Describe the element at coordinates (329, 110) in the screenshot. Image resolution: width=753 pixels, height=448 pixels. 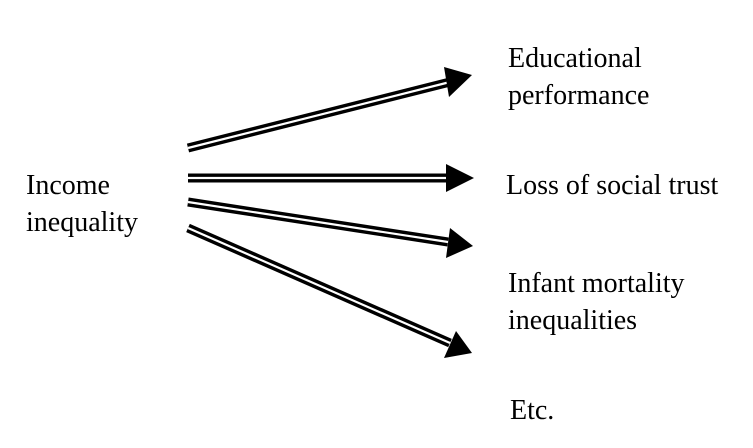
I see `arrow-to-educational-performance` at that location.